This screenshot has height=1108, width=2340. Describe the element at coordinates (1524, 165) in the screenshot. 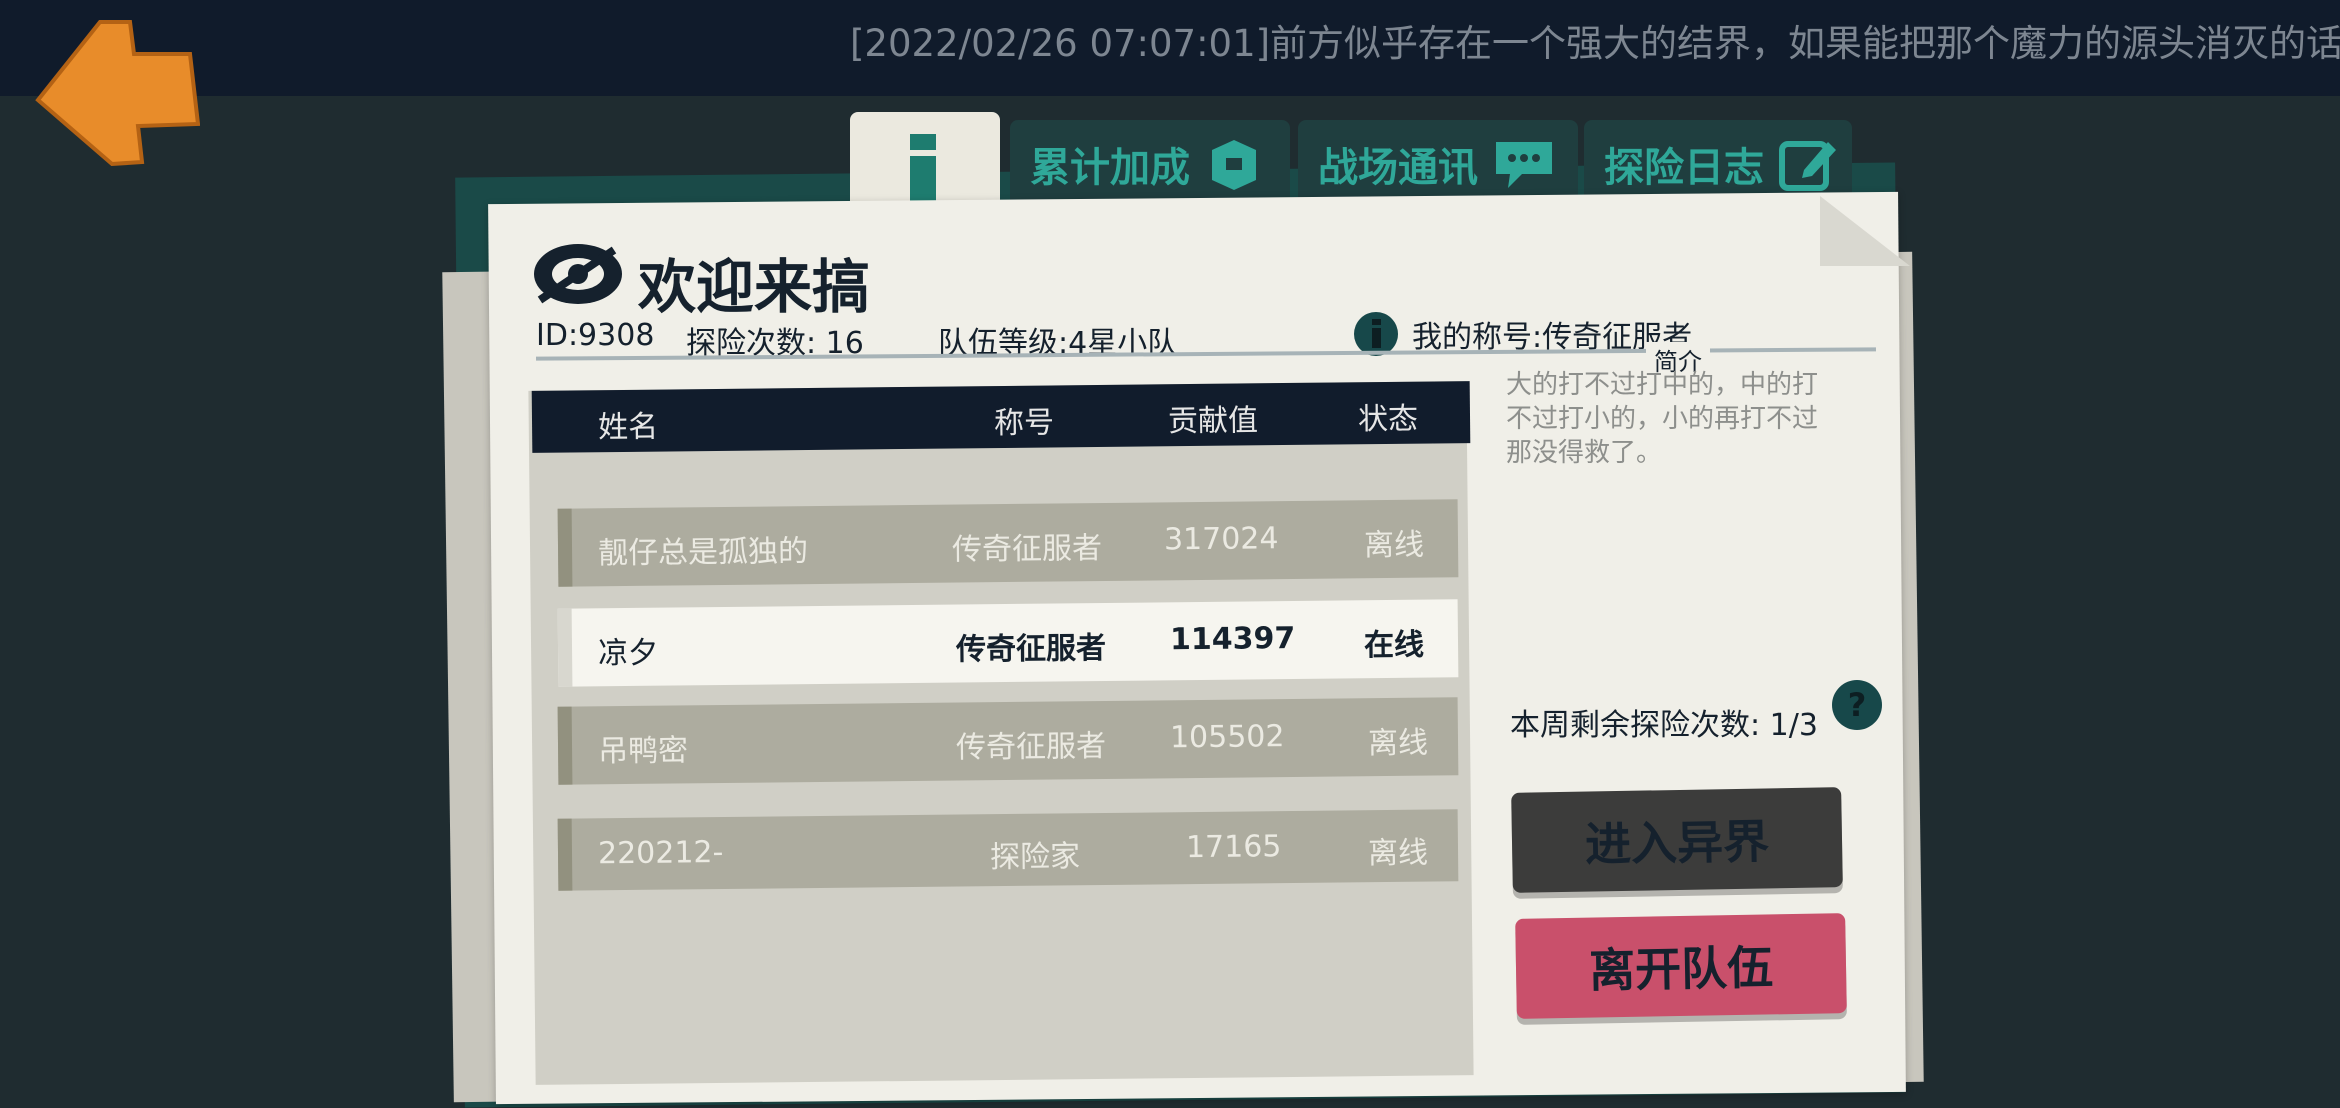

I see `chat-bubble-icon` at that location.